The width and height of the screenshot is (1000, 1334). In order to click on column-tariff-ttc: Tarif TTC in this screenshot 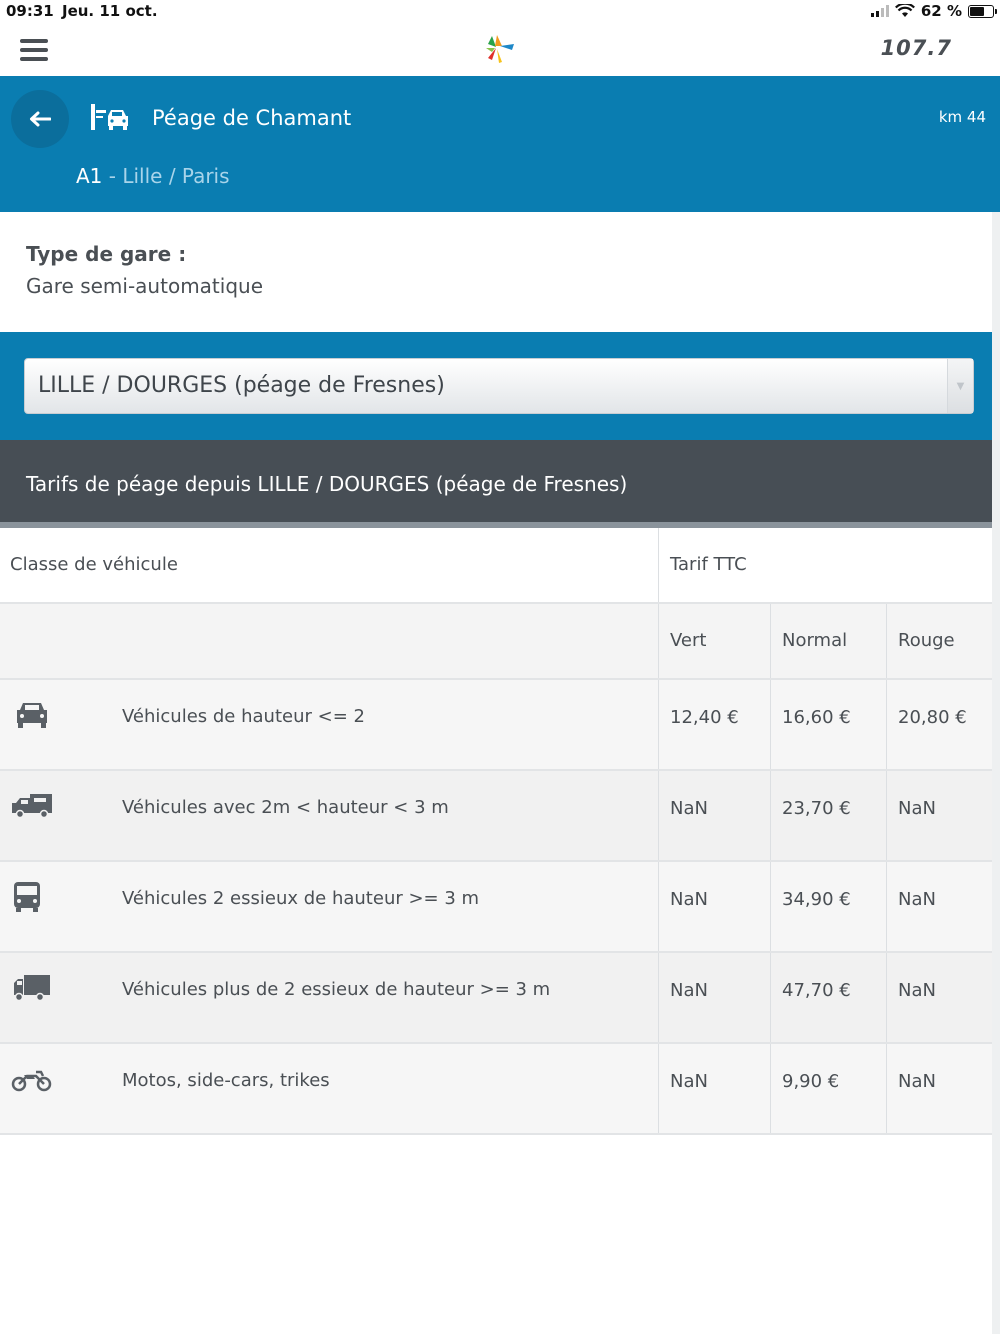, I will do `click(708, 564)`.